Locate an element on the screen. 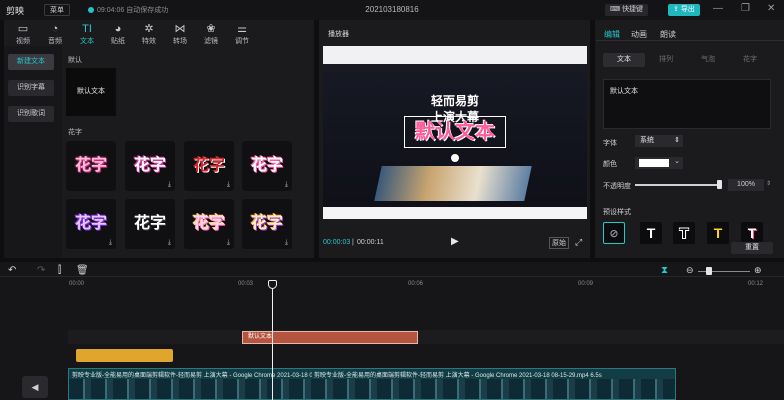 The width and height of the screenshot is (784, 400). tool-tabs: ▭ 视频 ◔ 音频 TI 文本 ◕ 贴纸 ✲ 特效 ⋈ 转场 ❀ 滤镜 ⚌ 调节 is located at coordinates (159, 33).